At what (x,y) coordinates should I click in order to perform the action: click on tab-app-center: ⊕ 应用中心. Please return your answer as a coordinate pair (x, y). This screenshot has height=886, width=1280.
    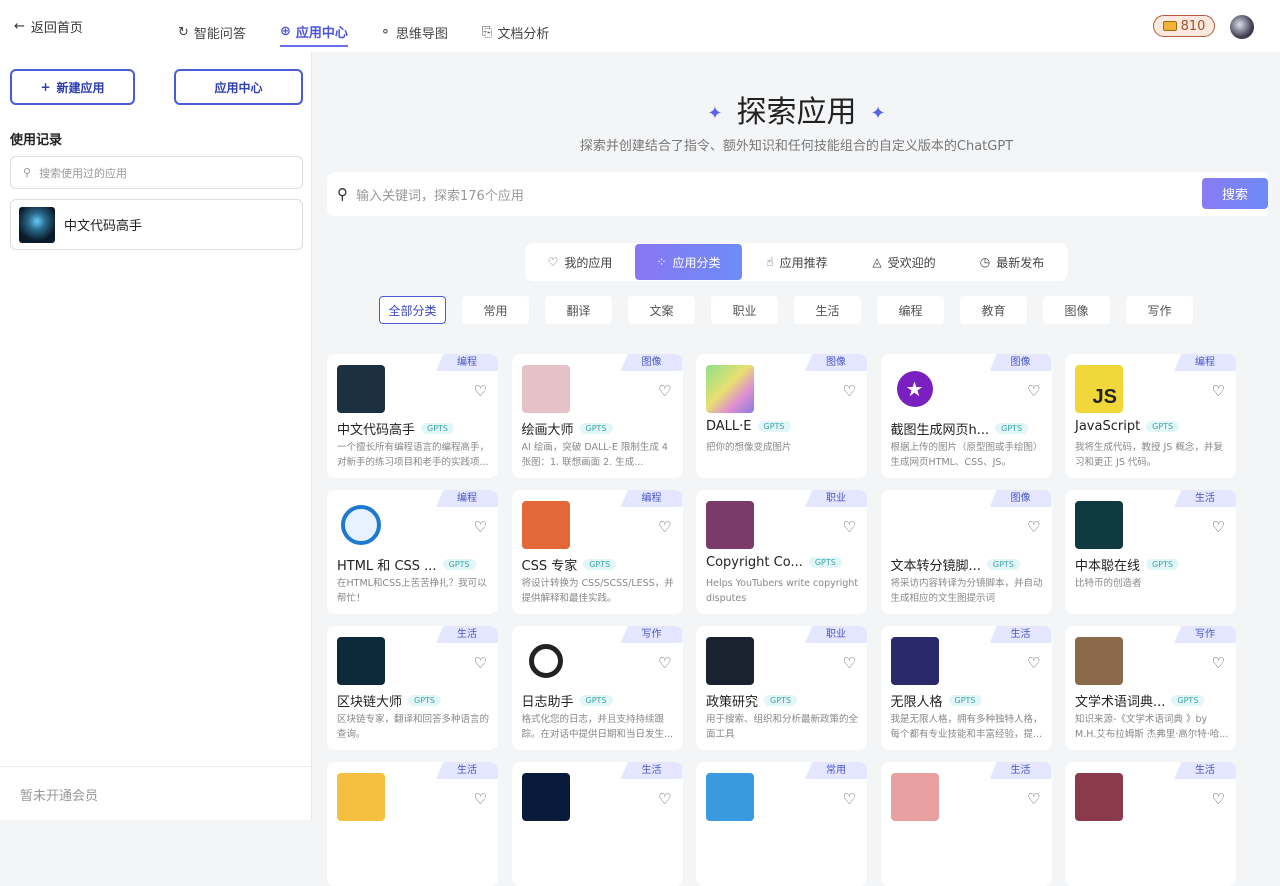
    Looking at the image, I should click on (314, 32).